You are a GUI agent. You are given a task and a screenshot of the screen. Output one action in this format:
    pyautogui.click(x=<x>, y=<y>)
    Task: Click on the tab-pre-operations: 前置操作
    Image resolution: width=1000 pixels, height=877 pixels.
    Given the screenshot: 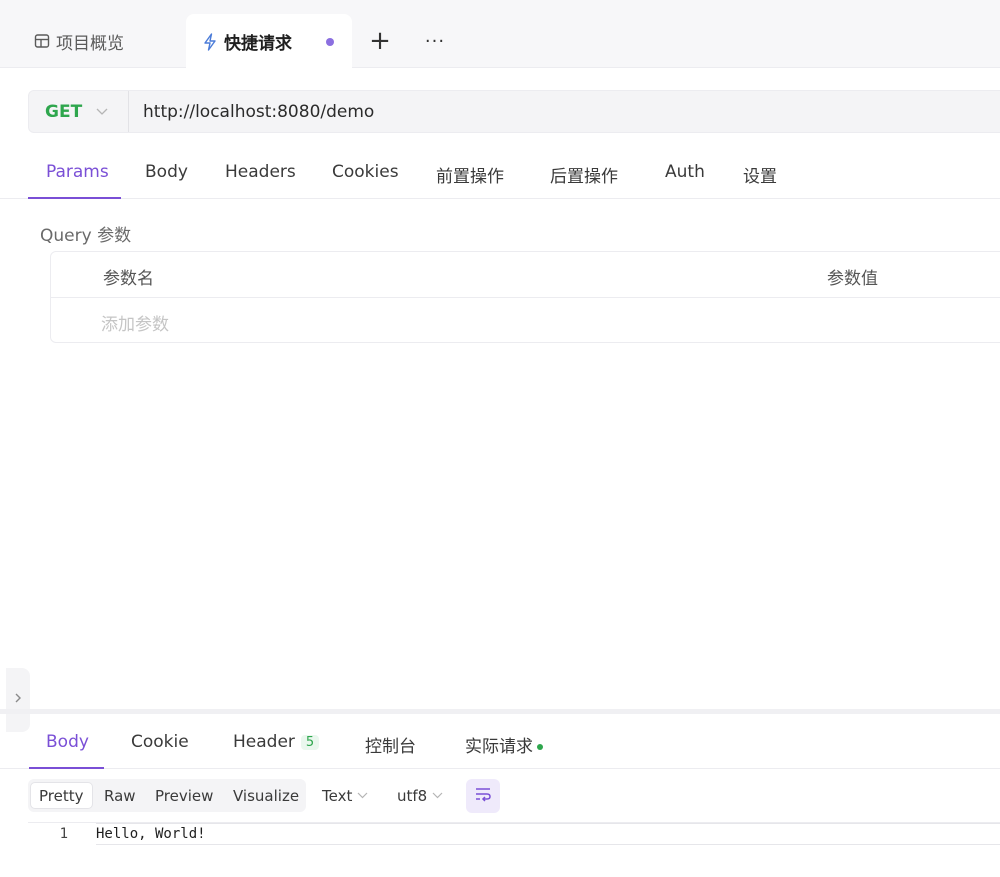 What is the action you would take?
    pyautogui.click(x=470, y=180)
    